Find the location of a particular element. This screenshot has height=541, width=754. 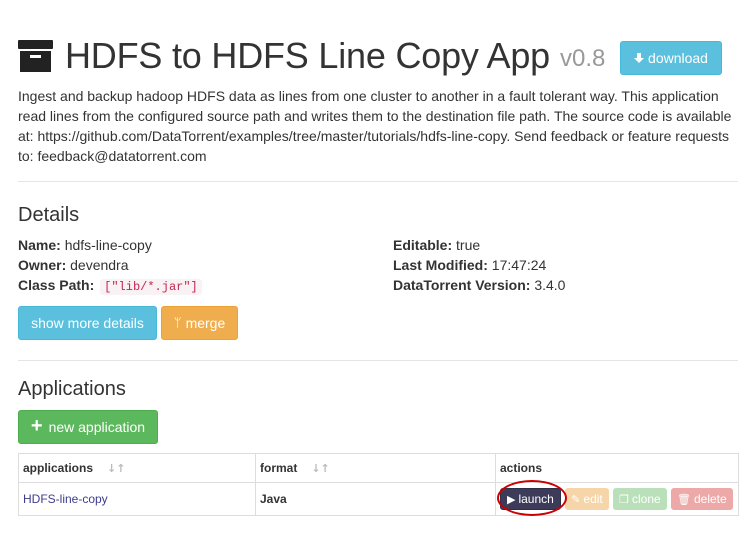

dt-version-label: DataTorrent Version: is located at coordinates (462, 285).